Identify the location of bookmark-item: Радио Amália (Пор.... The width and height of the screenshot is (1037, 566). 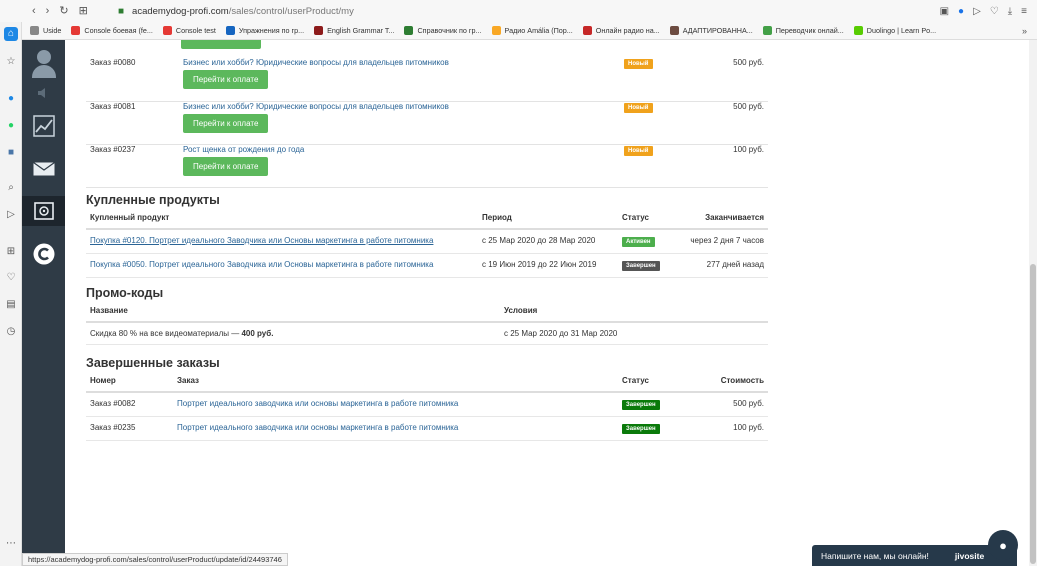
(532, 30).